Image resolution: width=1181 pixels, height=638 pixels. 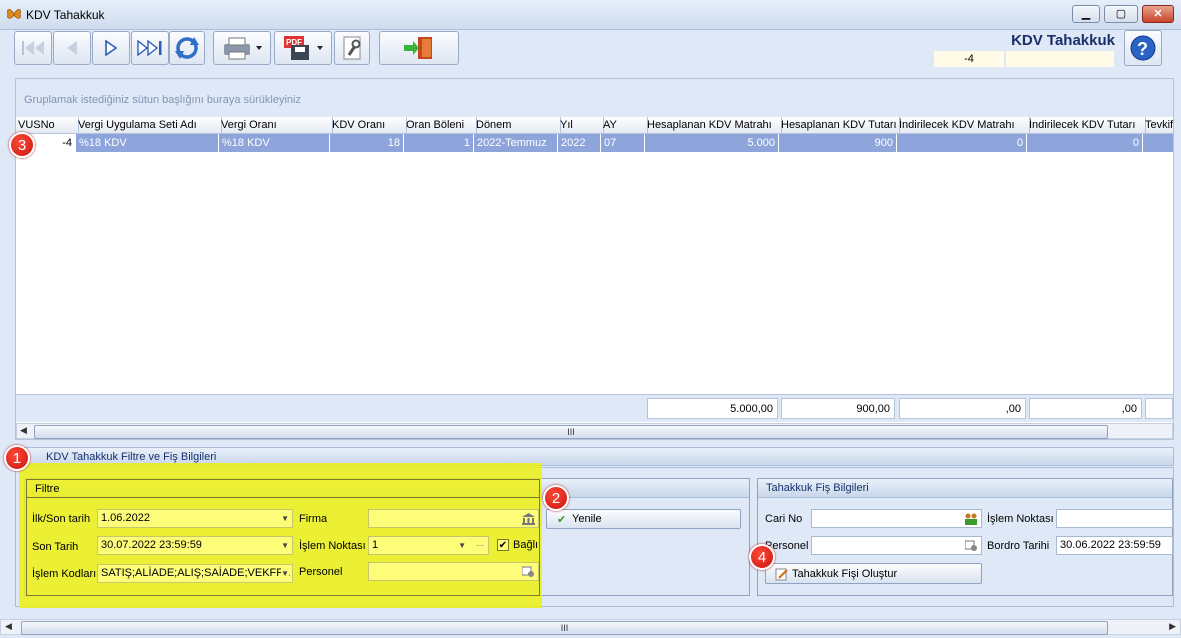 I want to click on cell-kdv-rate: 18, so click(x=367, y=143).